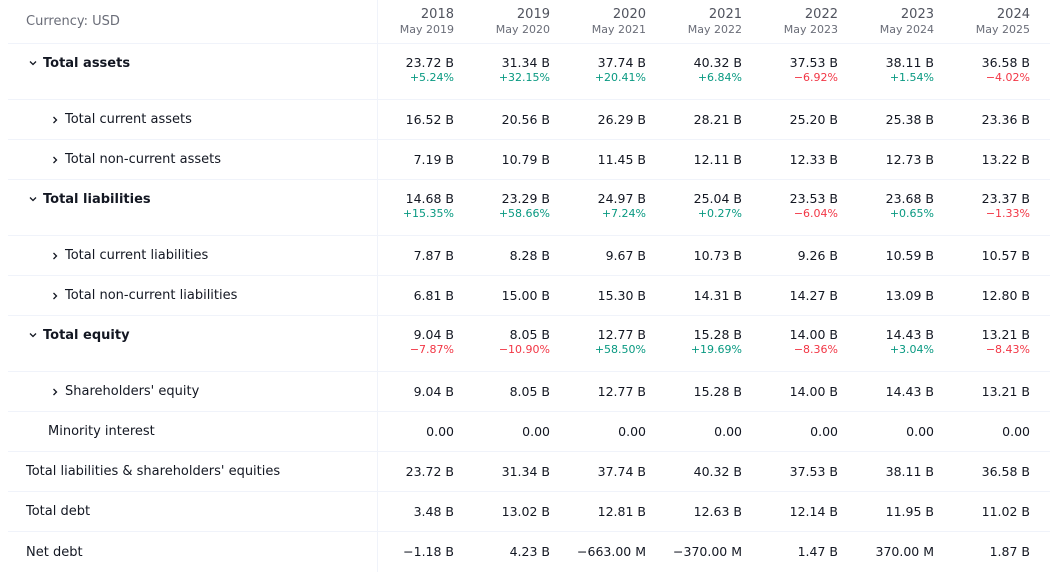  What do you see at coordinates (813, 471) in the screenshot?
I see `cell-value: 37.53 B` at bounding box center [813, 471].